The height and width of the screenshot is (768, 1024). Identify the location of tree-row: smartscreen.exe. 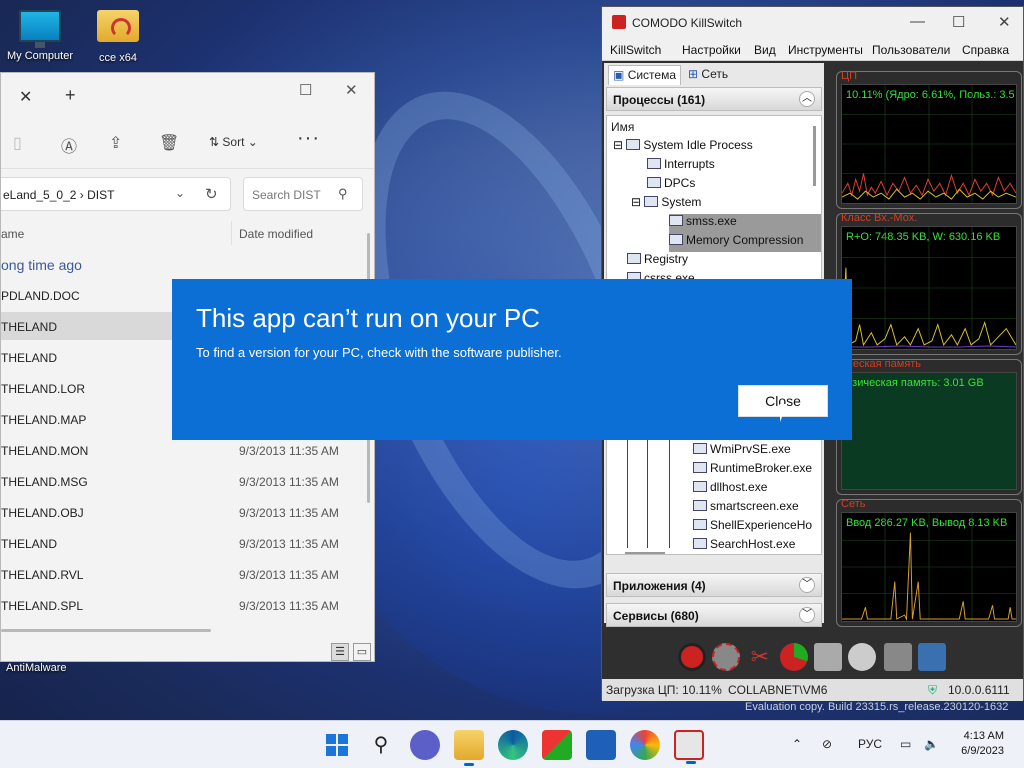
(746, 508).